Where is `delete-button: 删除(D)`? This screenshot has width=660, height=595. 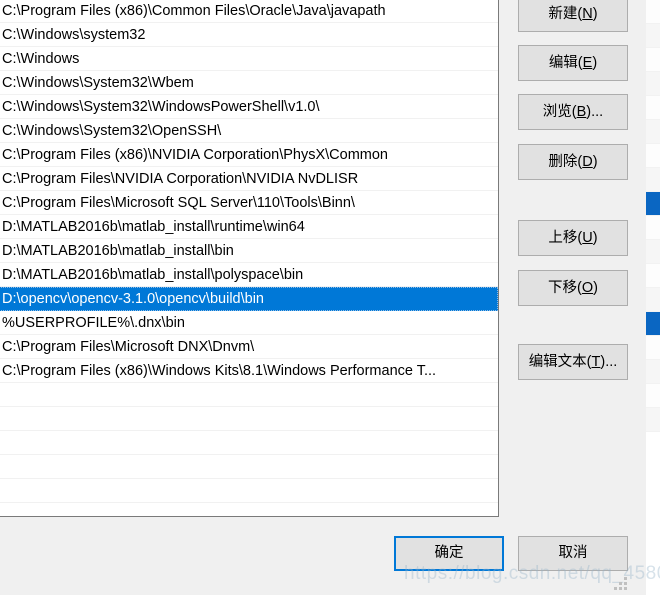
delete-button: 删除(D) is located at coordinates (573, 162).